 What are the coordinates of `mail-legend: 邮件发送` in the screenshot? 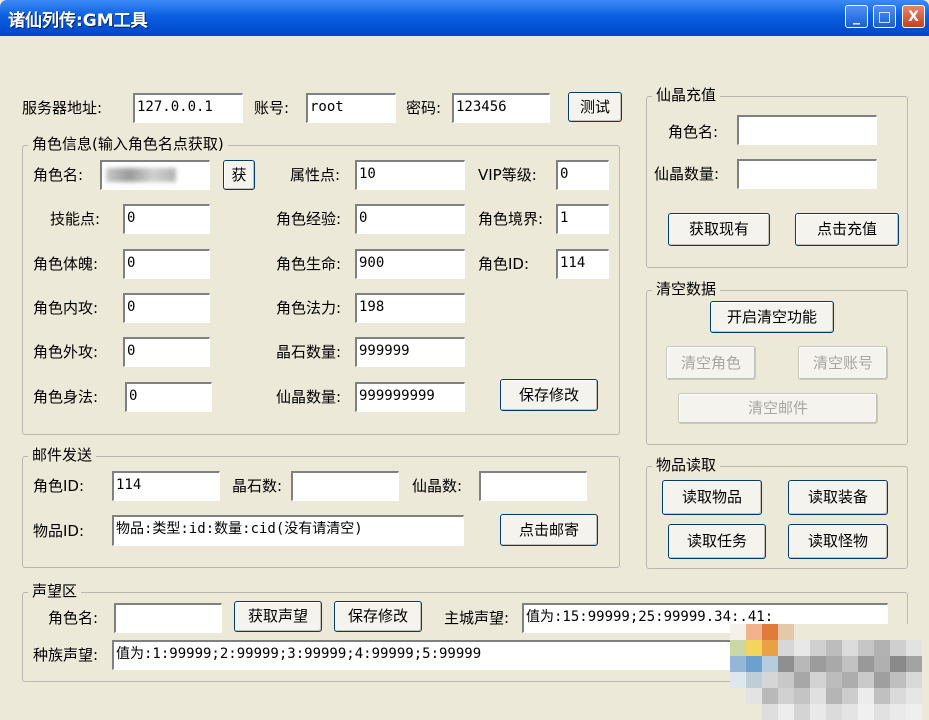 It's located at (62, 455).